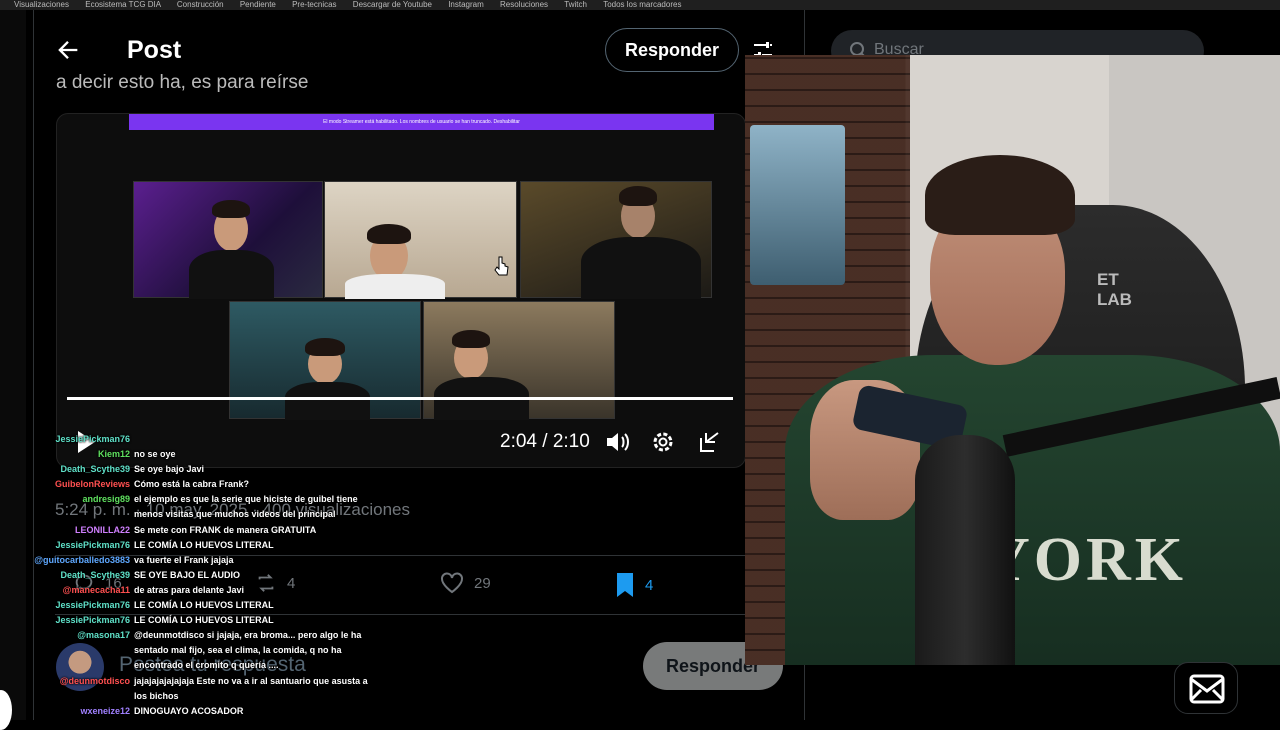  Describe the element at coordinates (187, 574) in the screenshot. I see `chat-text: SE OYE BAJO EL AUDIO` at that location.